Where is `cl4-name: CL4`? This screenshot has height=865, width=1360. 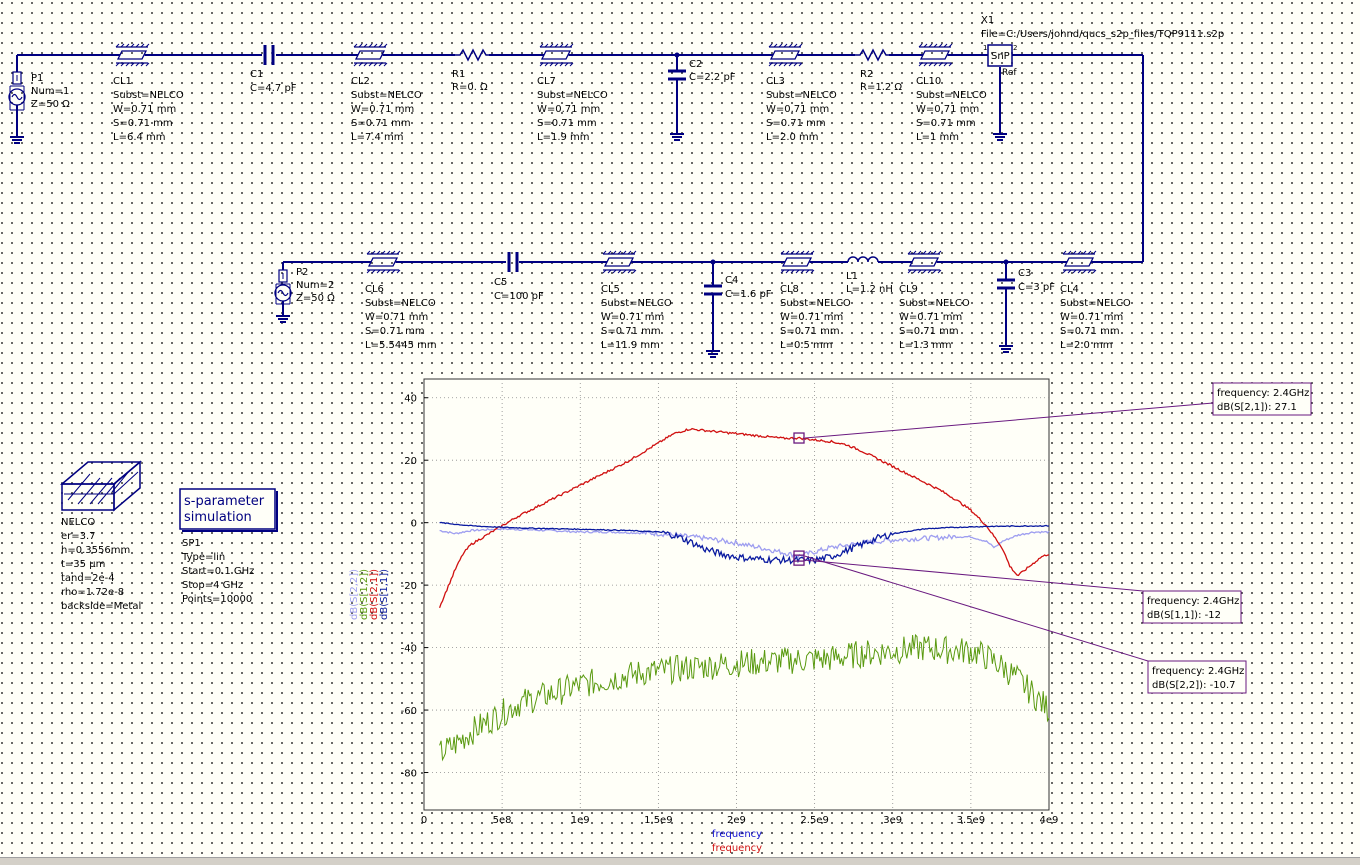
cl4-name: CL4 is located at coordinates (1069, 289).